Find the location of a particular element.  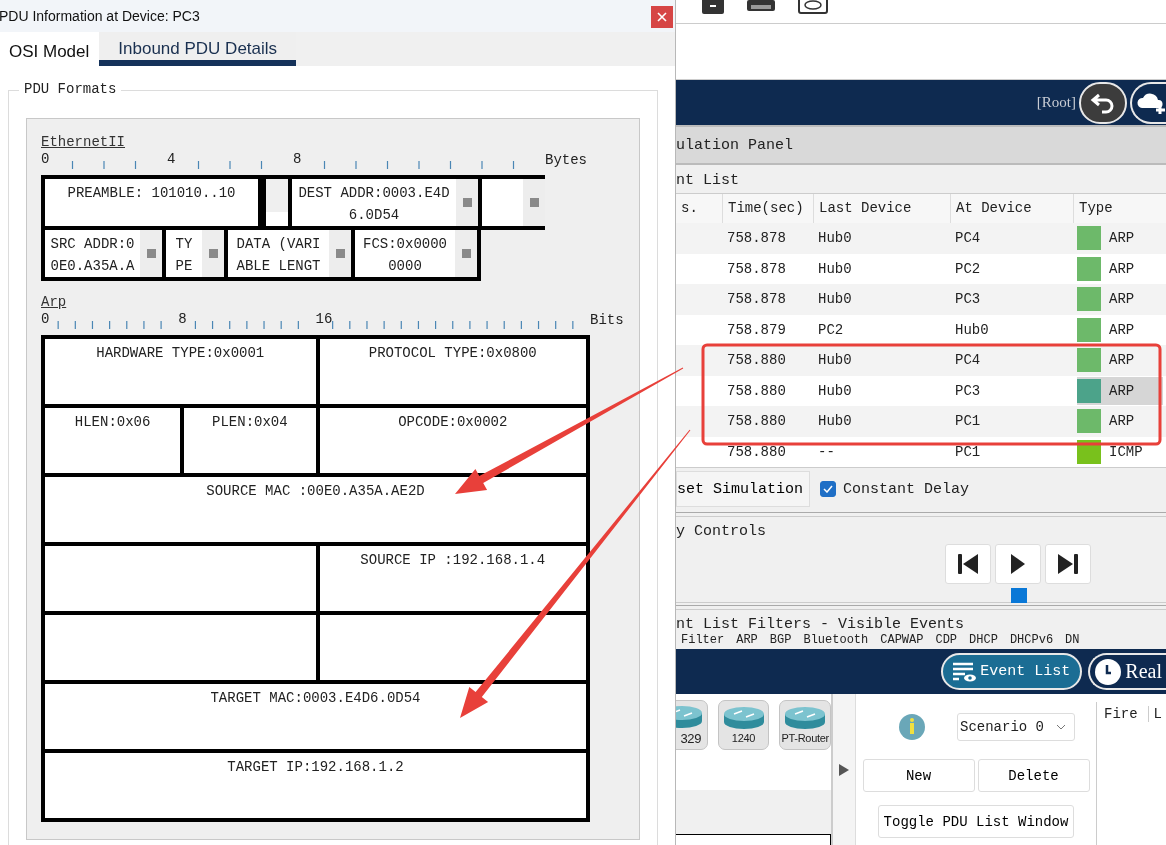

checkbox is located at coordinates (828, 489).